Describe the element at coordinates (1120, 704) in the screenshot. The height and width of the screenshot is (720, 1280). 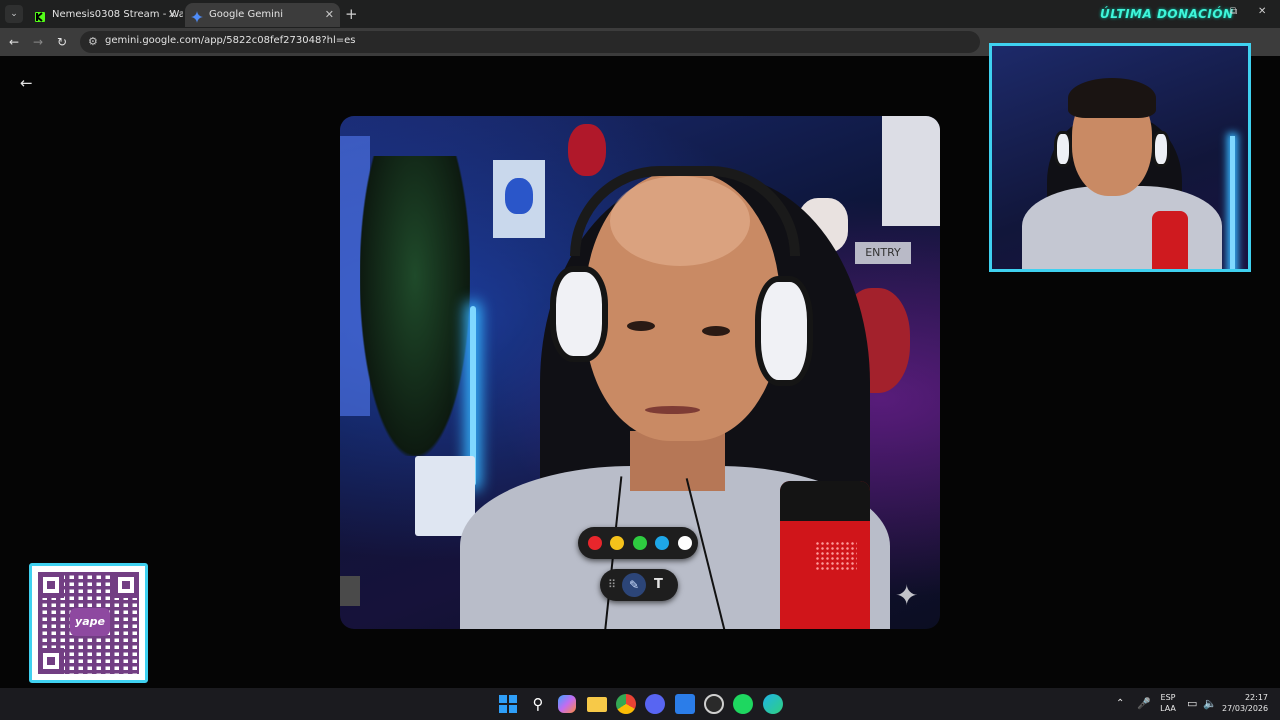
I see `chevron-up-icon: ⌃` at that location.